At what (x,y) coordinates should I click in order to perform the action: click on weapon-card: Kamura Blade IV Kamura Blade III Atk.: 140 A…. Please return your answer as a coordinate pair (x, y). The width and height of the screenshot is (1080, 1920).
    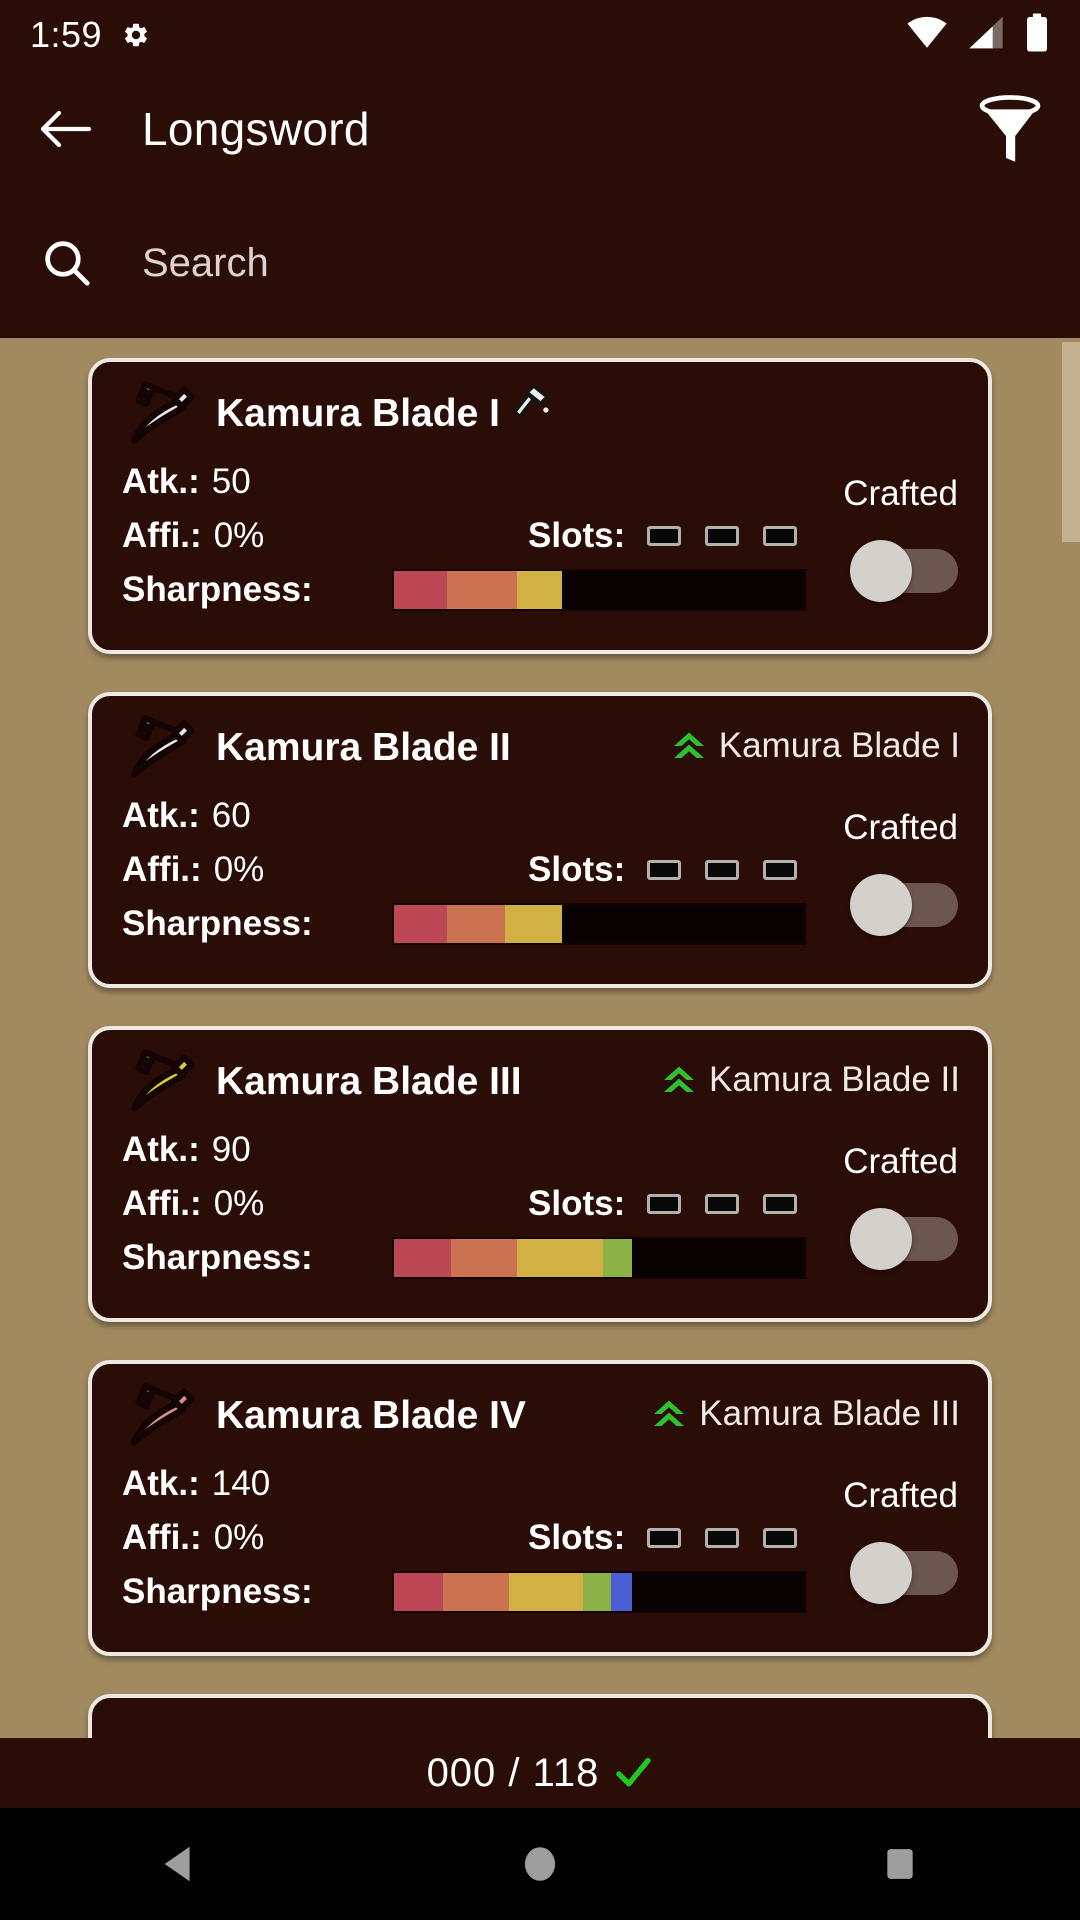
    Looking at the image, I should click on (540, 1508).